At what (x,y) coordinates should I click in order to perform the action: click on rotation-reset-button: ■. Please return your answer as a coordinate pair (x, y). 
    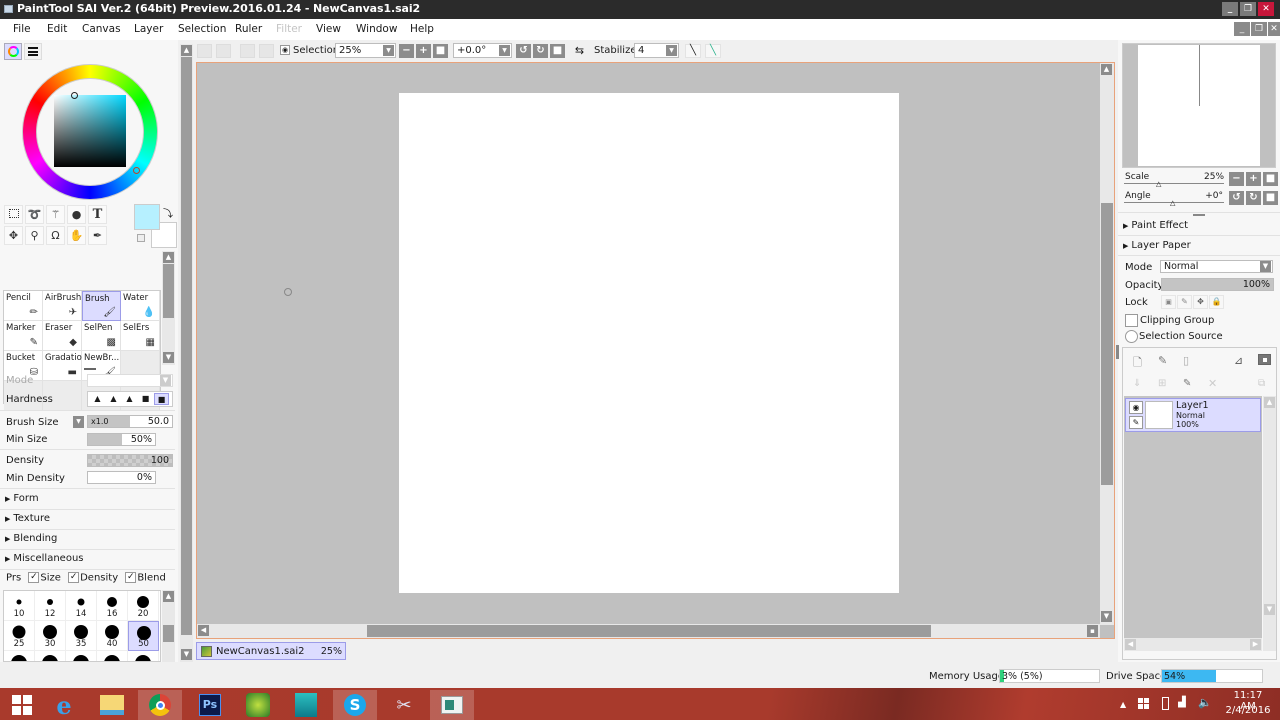
    Looking at the image, I should click on (557, 51).